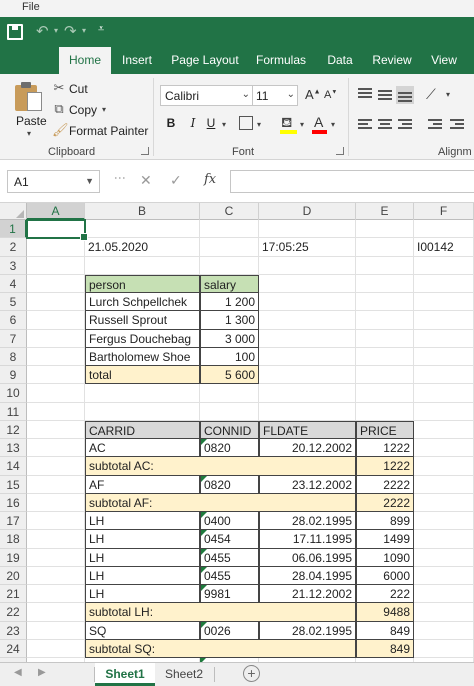 The height and width of the screenshot is (686, 474). I want to click on bold-button: B, so click(171, 125).